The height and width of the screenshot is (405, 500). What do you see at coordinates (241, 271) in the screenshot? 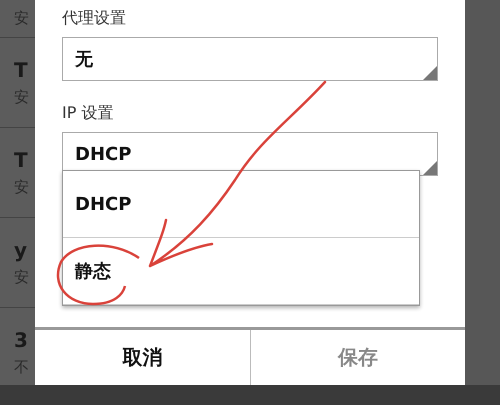
I see `dropdown-option: 静态` at bounding box center [241, 271].